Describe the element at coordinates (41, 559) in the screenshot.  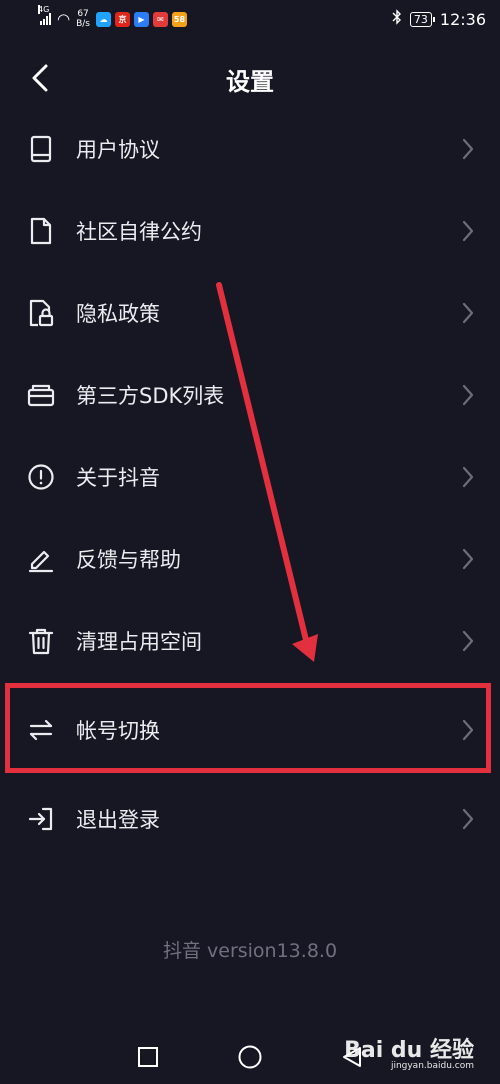
I see `pencil-icon` at that location.